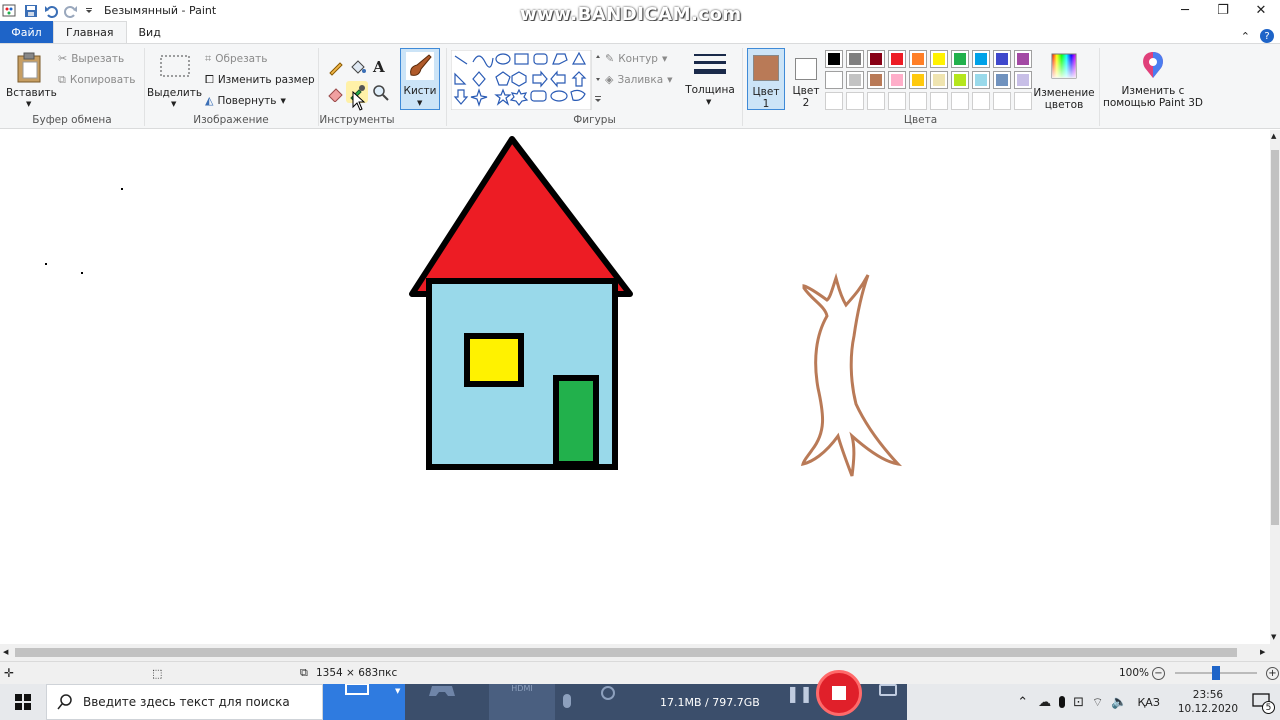 The image size is (1280, 720). What do you see at coordinates (96, 80) in the screenshot?
I see `copy-button: ⧉ Копировать` at bounding box center [96, 80].